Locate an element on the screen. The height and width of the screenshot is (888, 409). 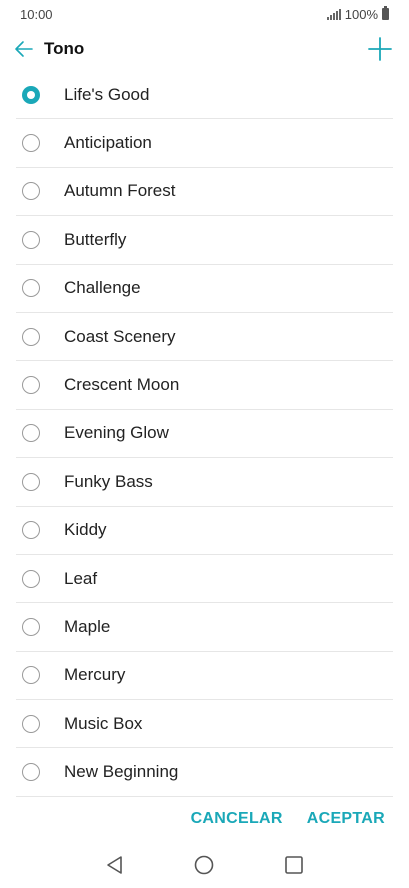
nav-back-button is located at coordinates (115, 865).